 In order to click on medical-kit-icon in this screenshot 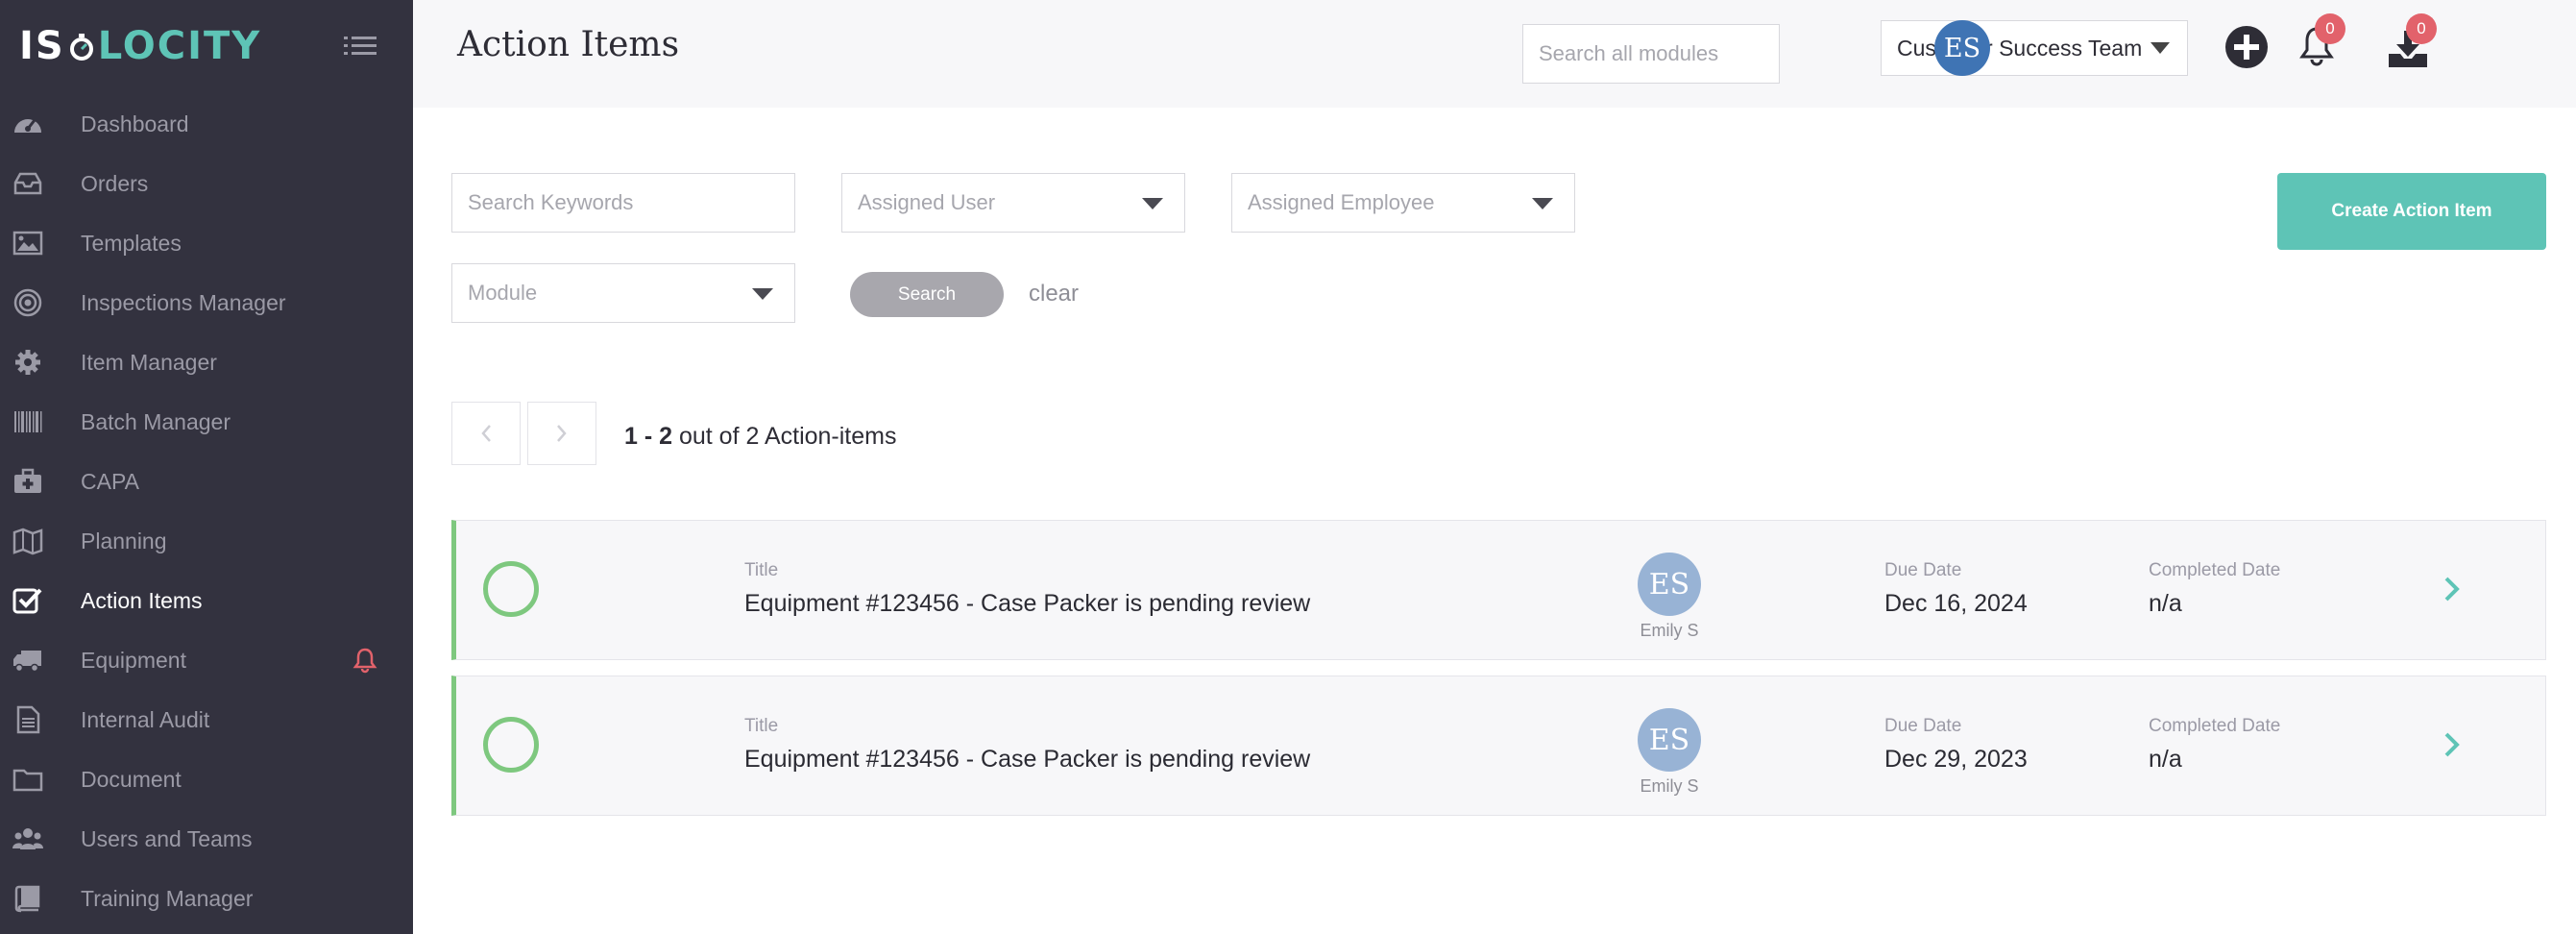, I will do `click(28, 481)`.